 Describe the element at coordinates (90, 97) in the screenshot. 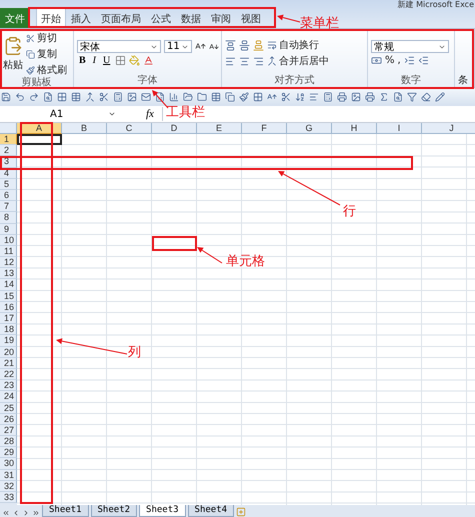

I see `merge-icon` at that location.